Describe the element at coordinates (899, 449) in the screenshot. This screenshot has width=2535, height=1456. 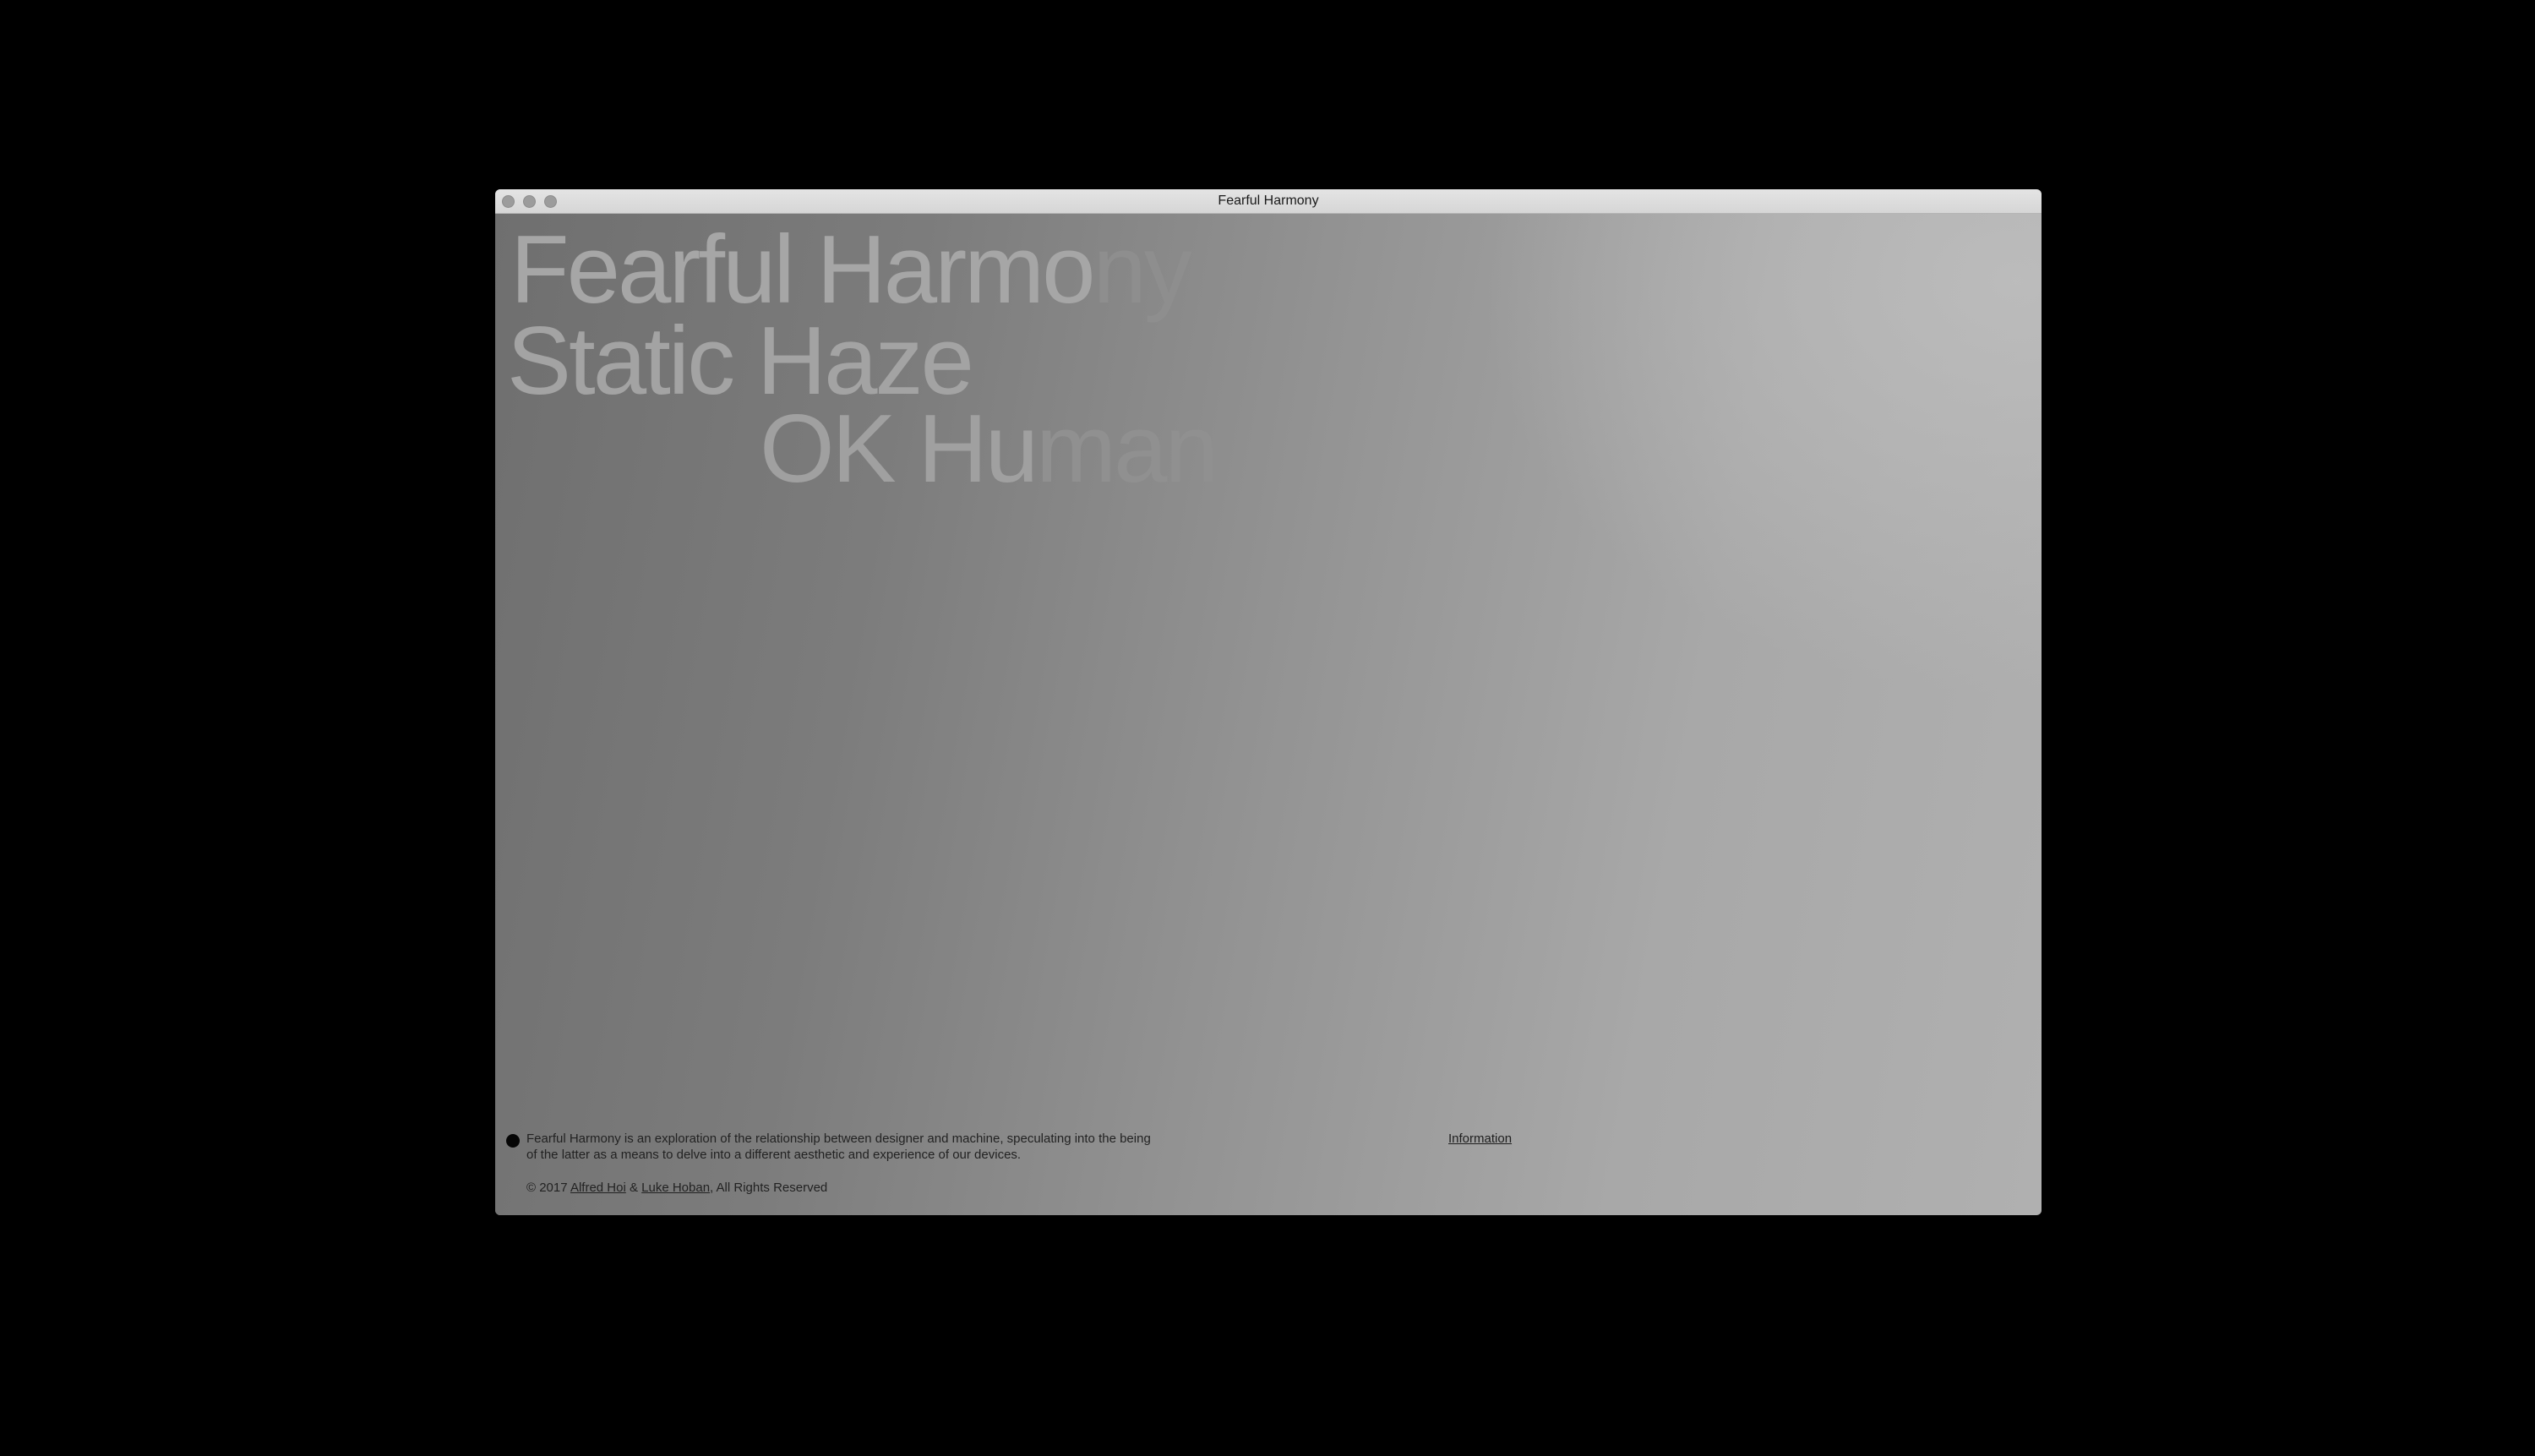
I see `headline-ok-human-text: OK Hu` at that location.